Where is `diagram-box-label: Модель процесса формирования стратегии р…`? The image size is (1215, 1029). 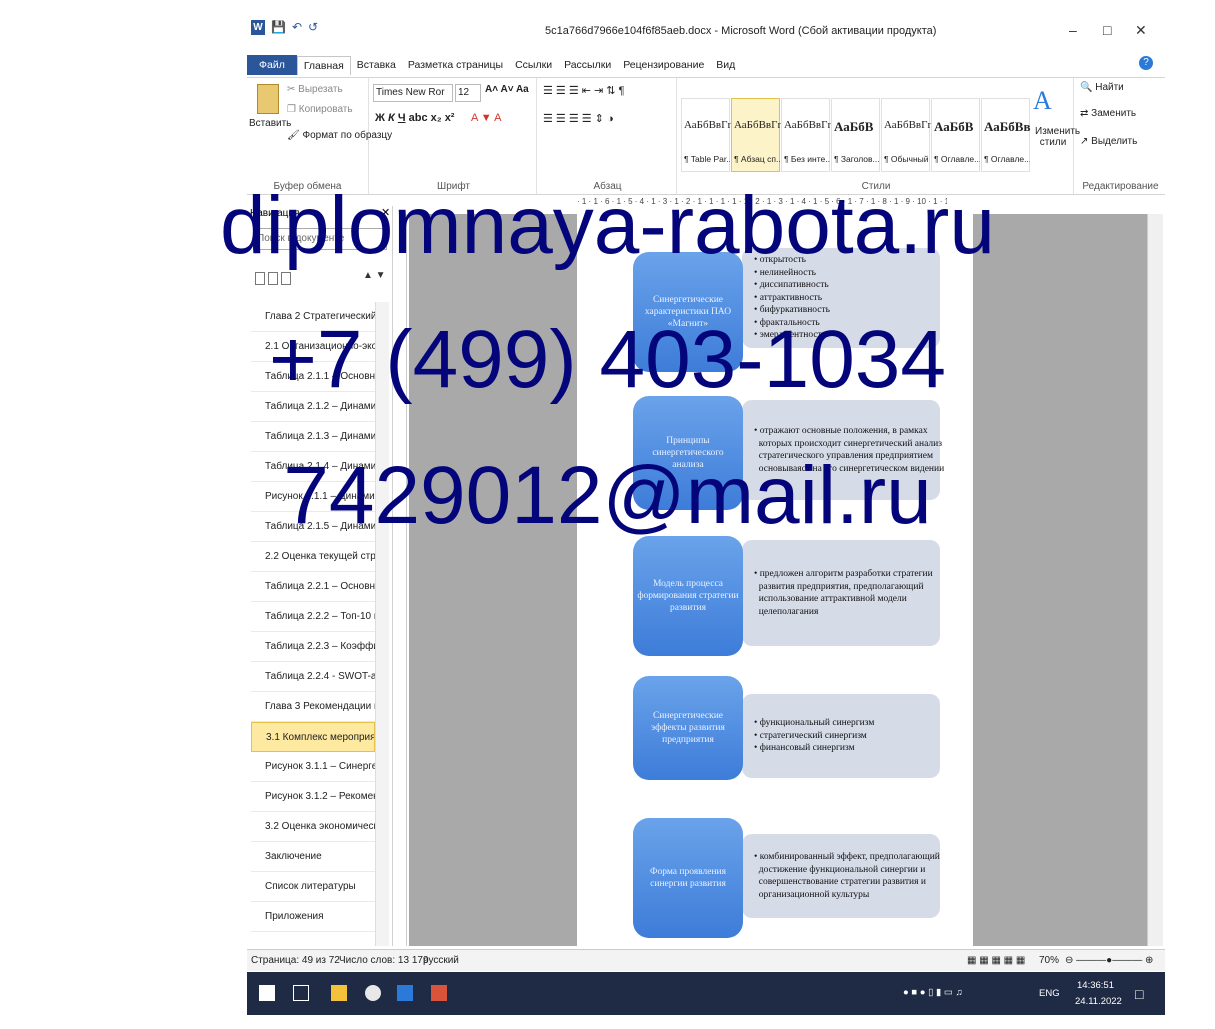 diagram-box-label: Модель процесса формирования стратегии р… is located at coordinates (688, 596).